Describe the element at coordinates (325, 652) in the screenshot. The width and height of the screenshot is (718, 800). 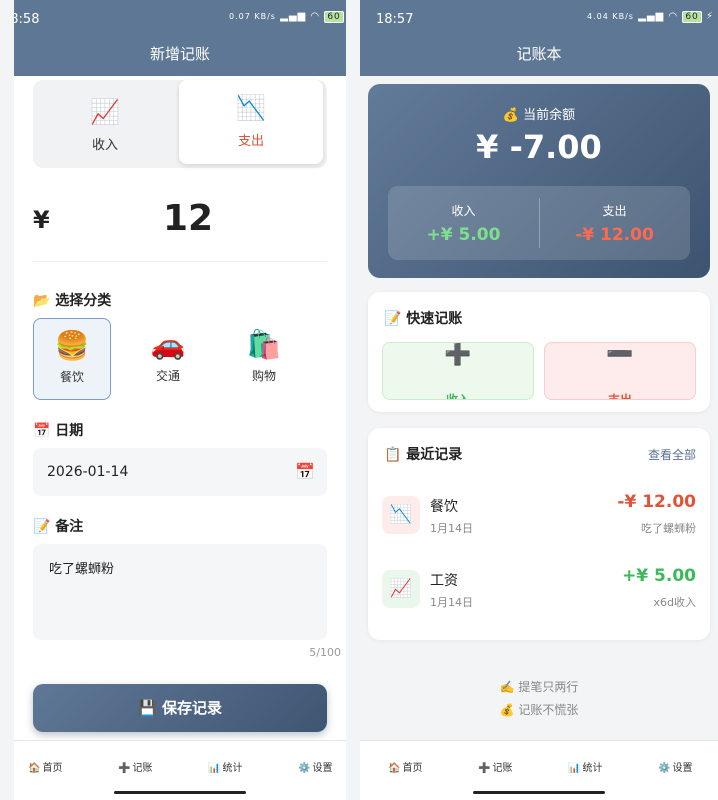
I see `note-counter: 5/100` at that location.